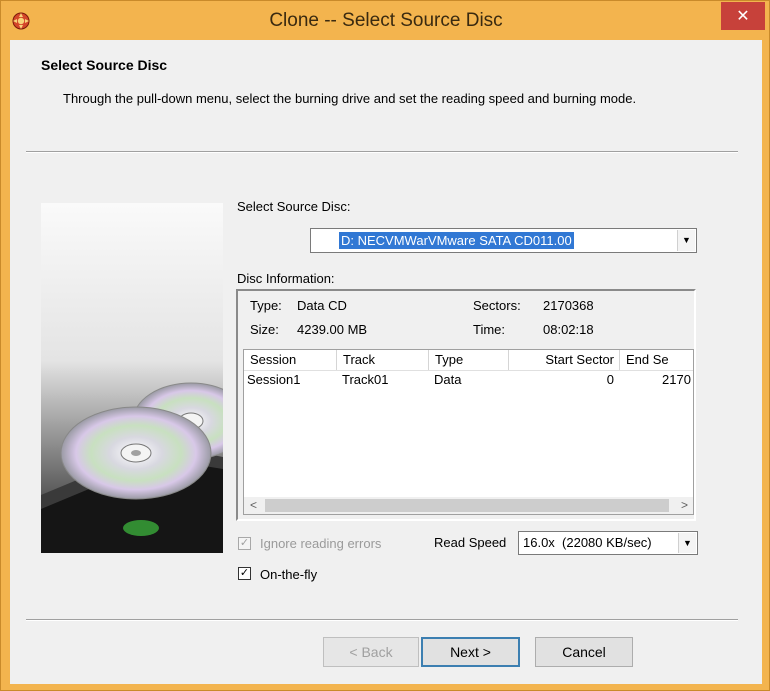 This screenshot has width=770, height=691. What do you see at coordinates (656, 360) in the screenshot?
I see `column-end-sector: End Se` at bounding box center [656, 360].